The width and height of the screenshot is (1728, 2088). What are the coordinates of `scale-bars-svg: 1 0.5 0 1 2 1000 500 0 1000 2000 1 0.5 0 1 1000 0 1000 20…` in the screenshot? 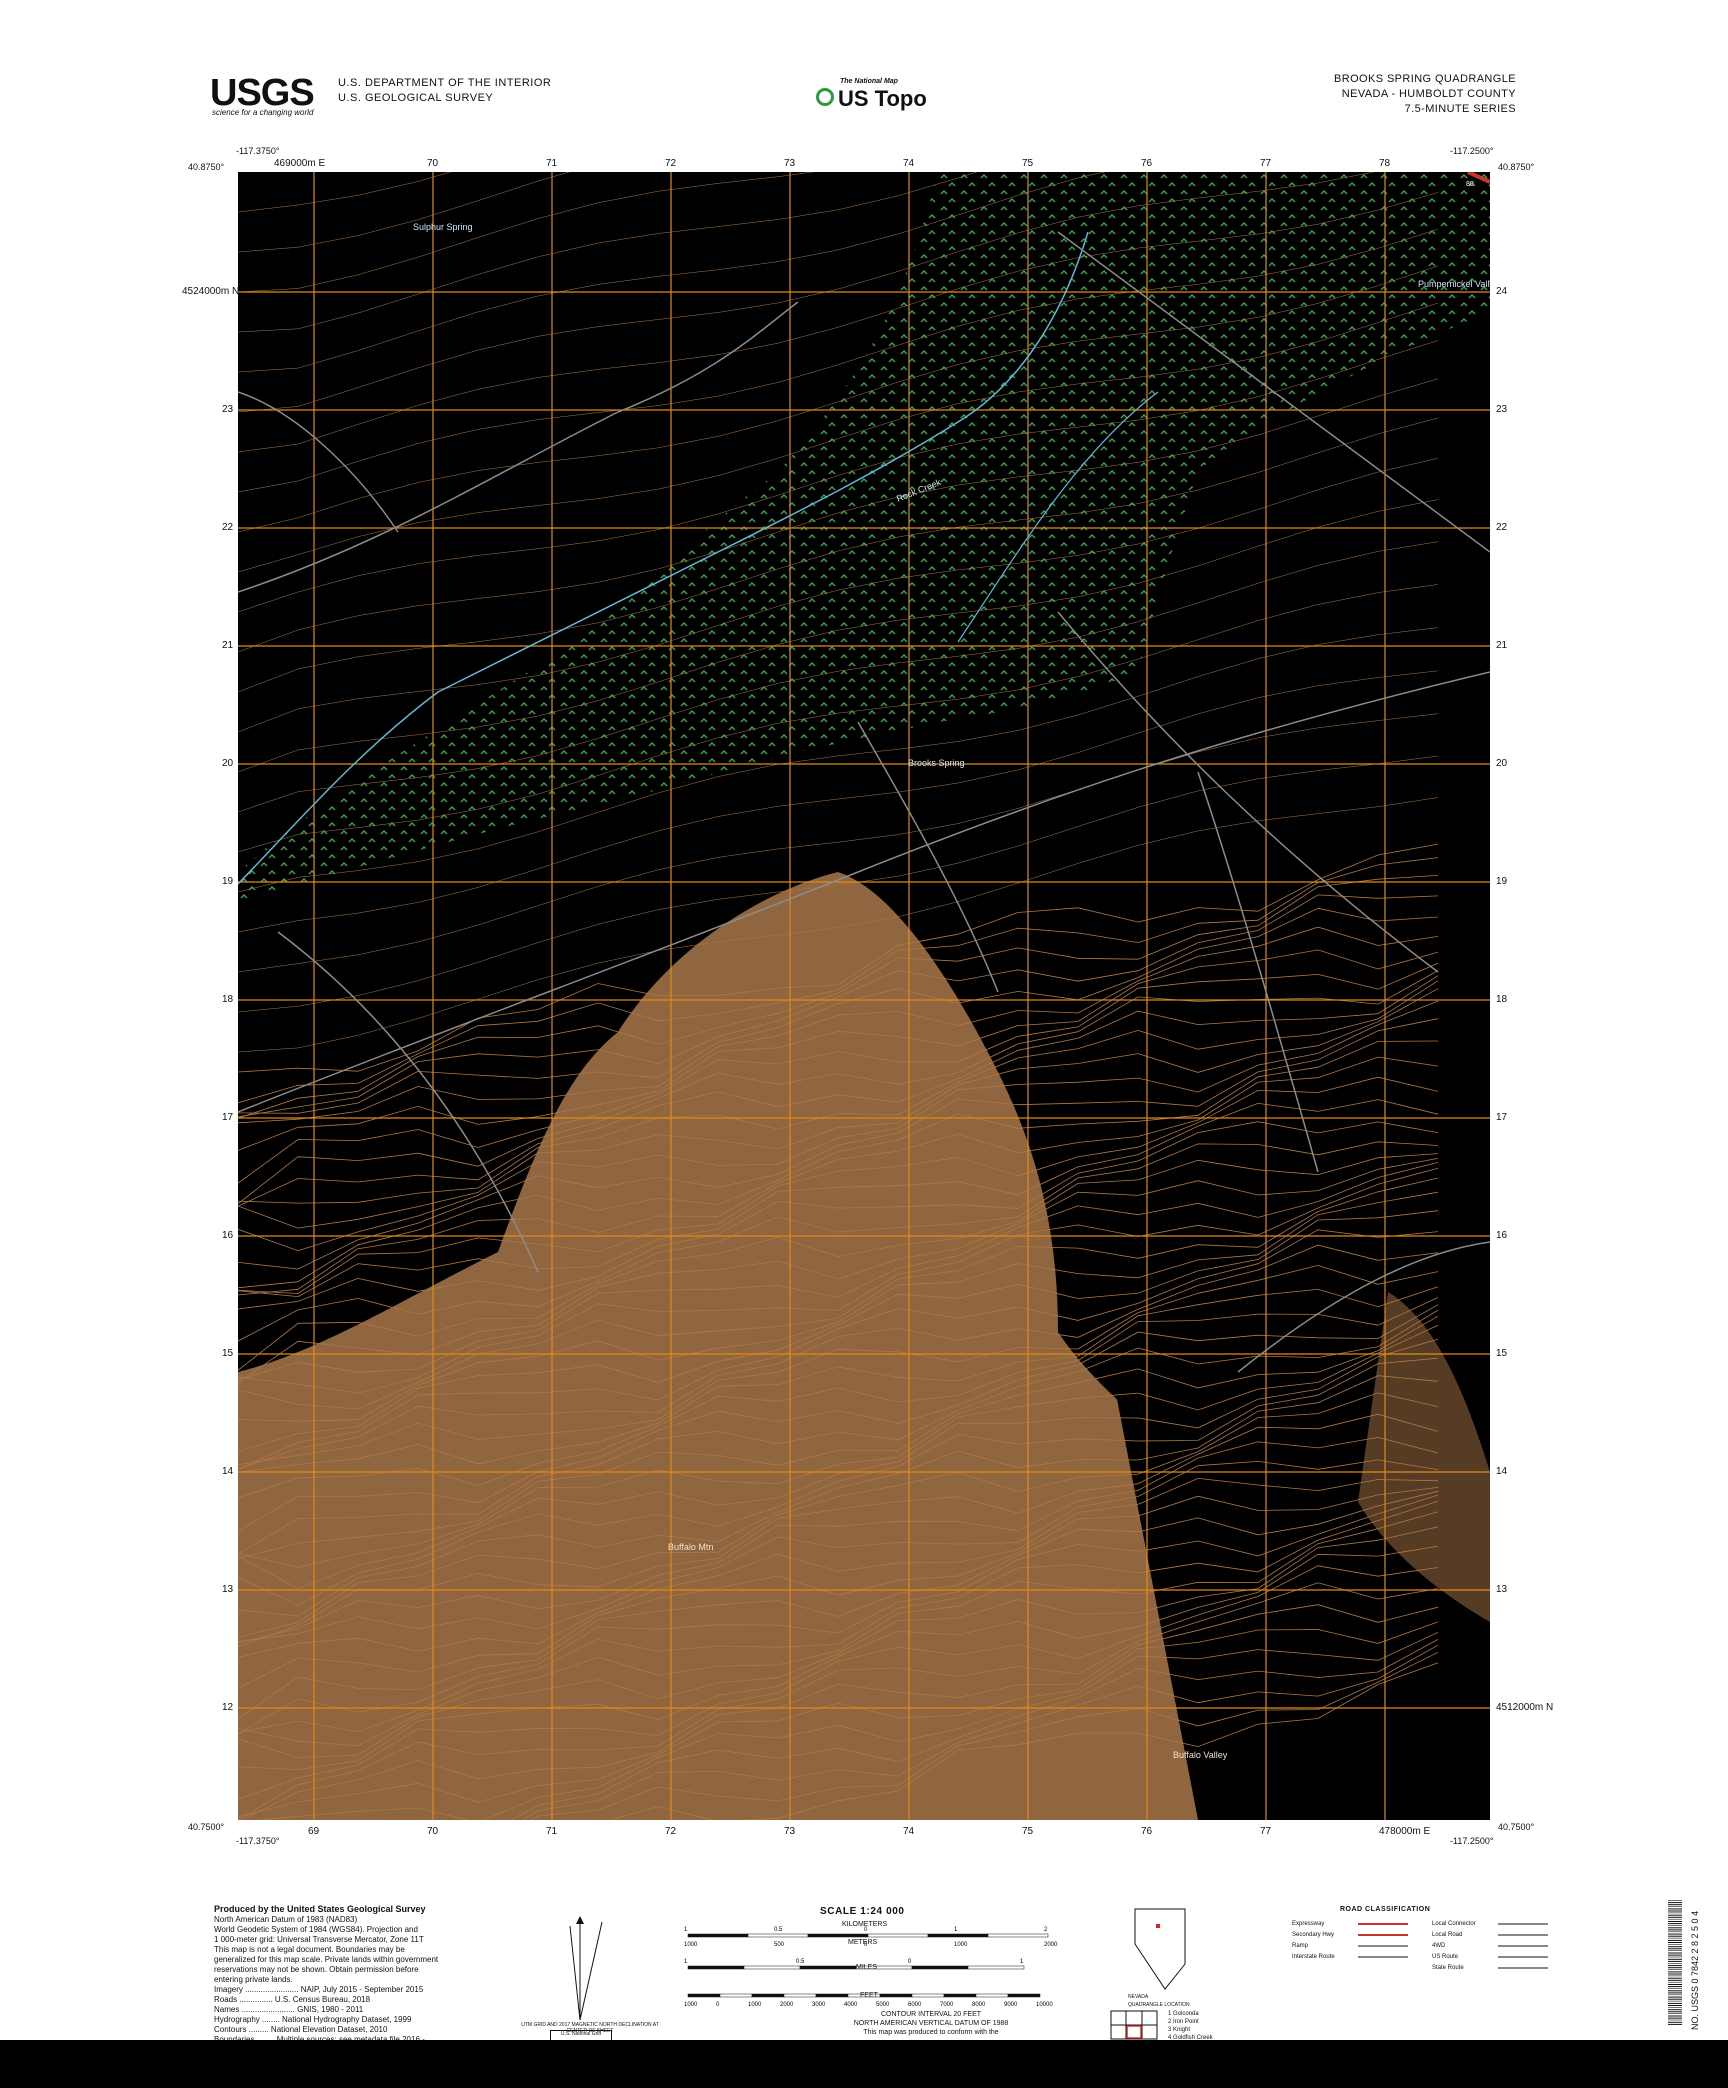 It's located at (871, 1967).